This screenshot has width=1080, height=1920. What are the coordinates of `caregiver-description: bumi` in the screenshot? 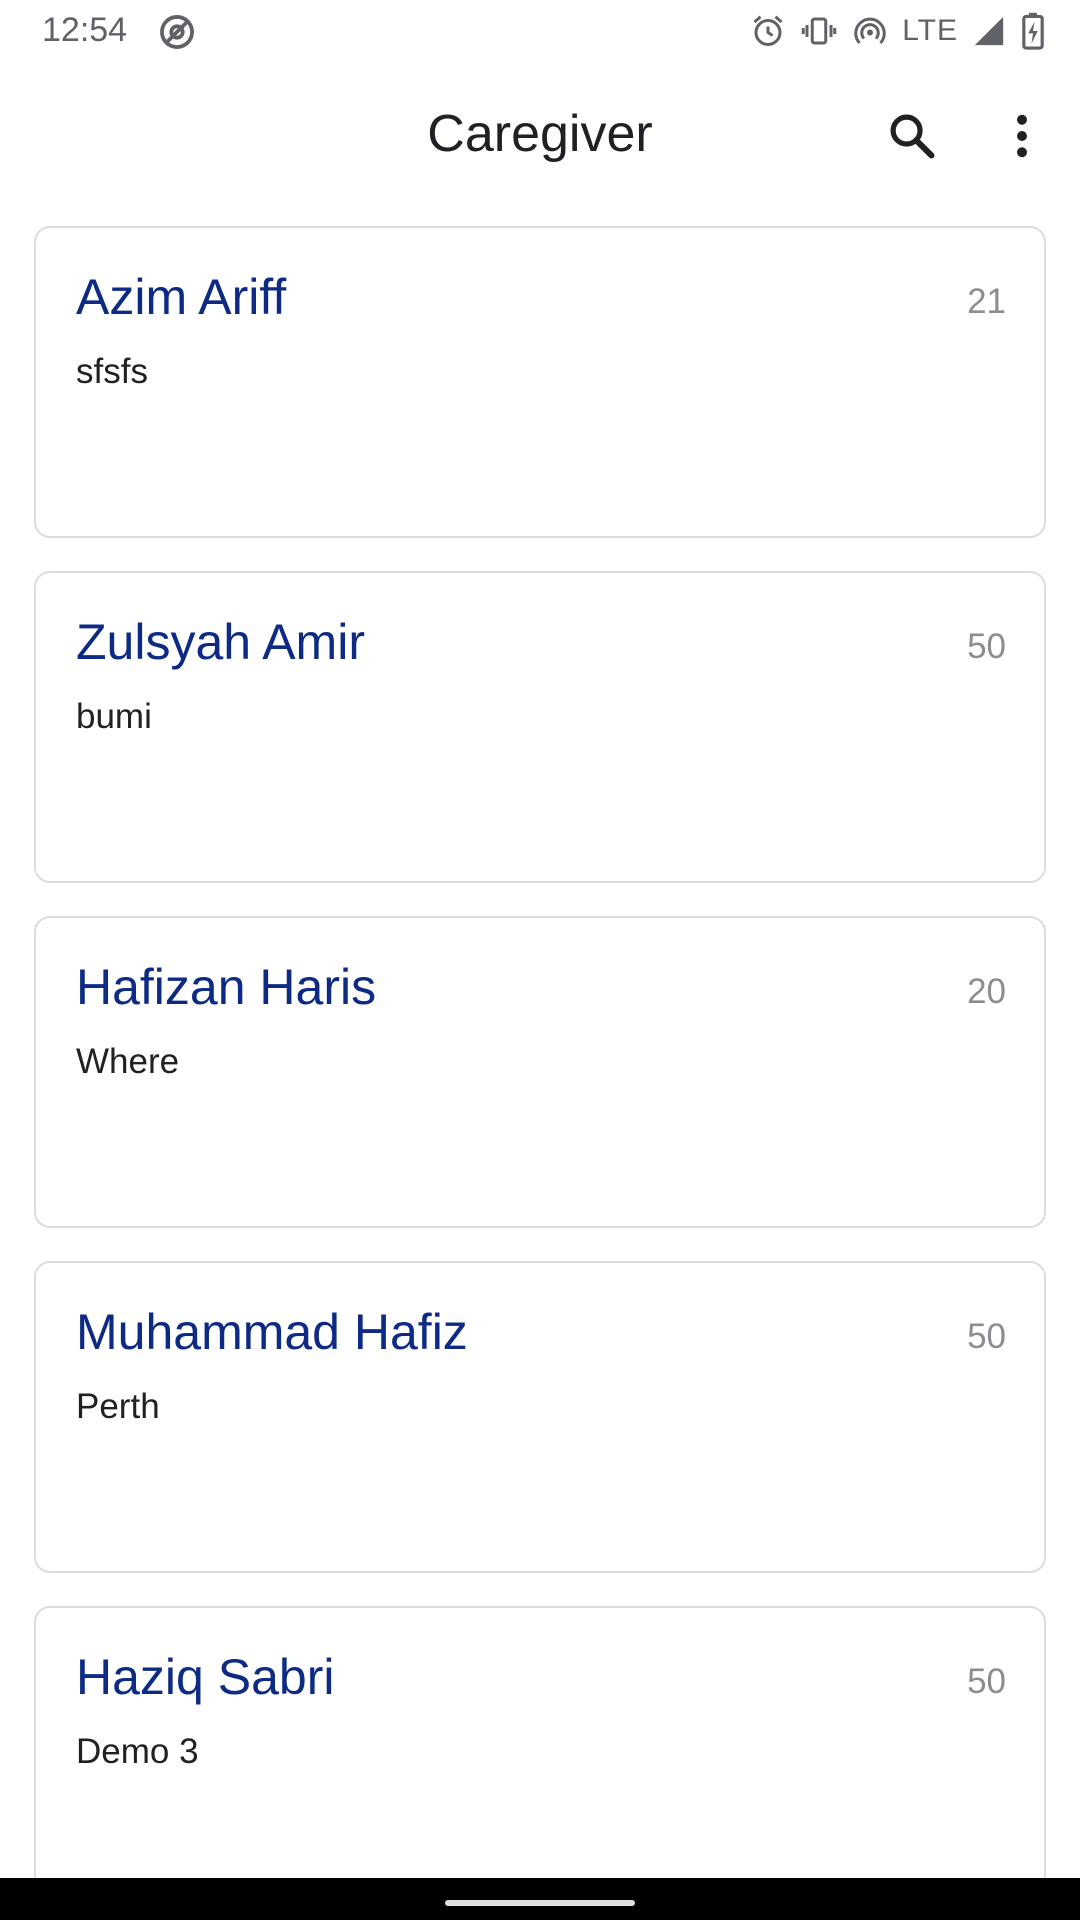 It's located at (114, 716).